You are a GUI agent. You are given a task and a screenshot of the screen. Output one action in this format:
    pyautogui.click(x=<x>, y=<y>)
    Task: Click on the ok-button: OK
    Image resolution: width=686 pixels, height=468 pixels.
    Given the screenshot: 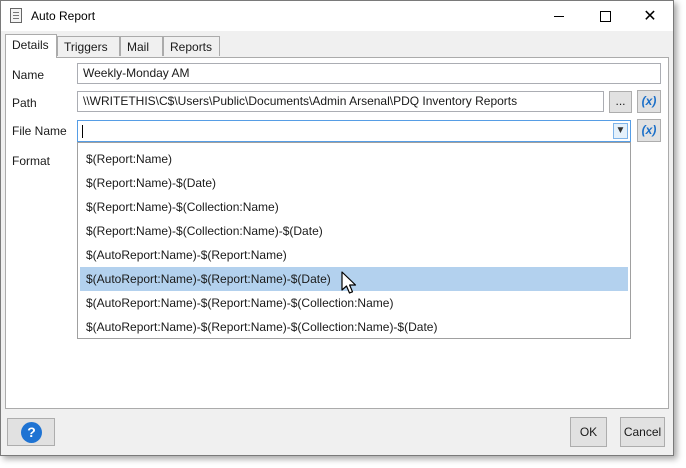 What is the action you would take?
    pyautogui.click(x=588, y=432)
    